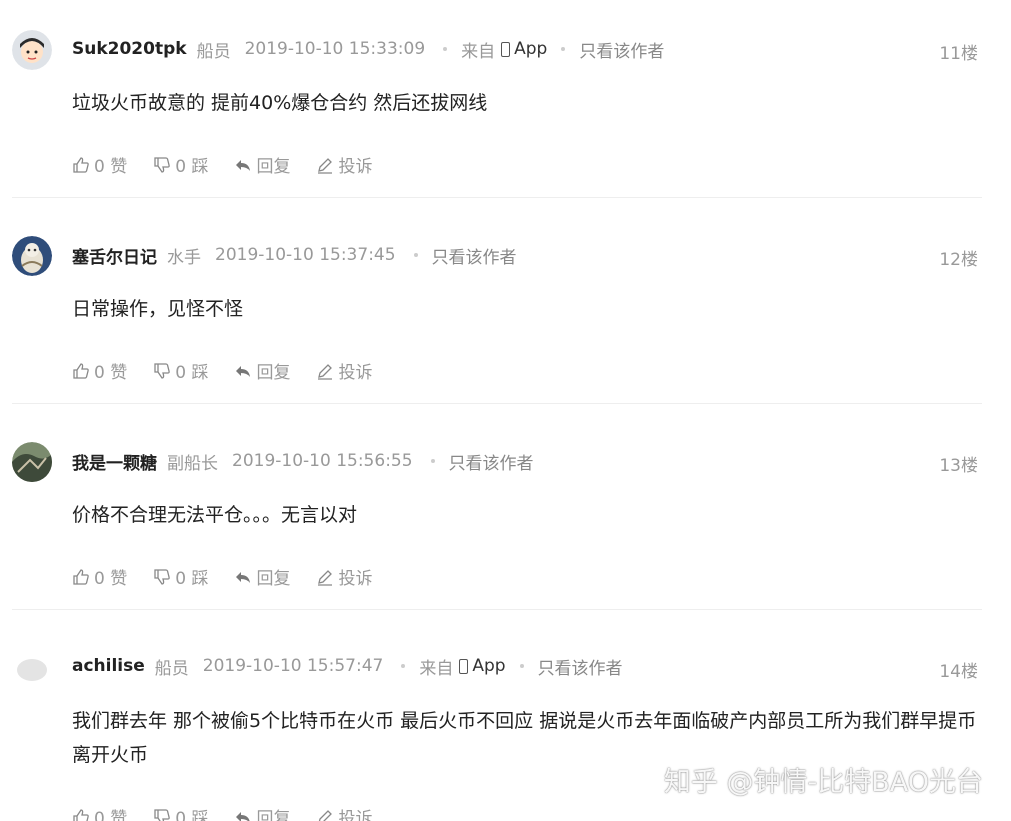 The image size is (1011, 821). What do you see at coordinates (958, 54) in the screenshot?
I see `floor-number: 11楼` at bounding box center [958, 54].